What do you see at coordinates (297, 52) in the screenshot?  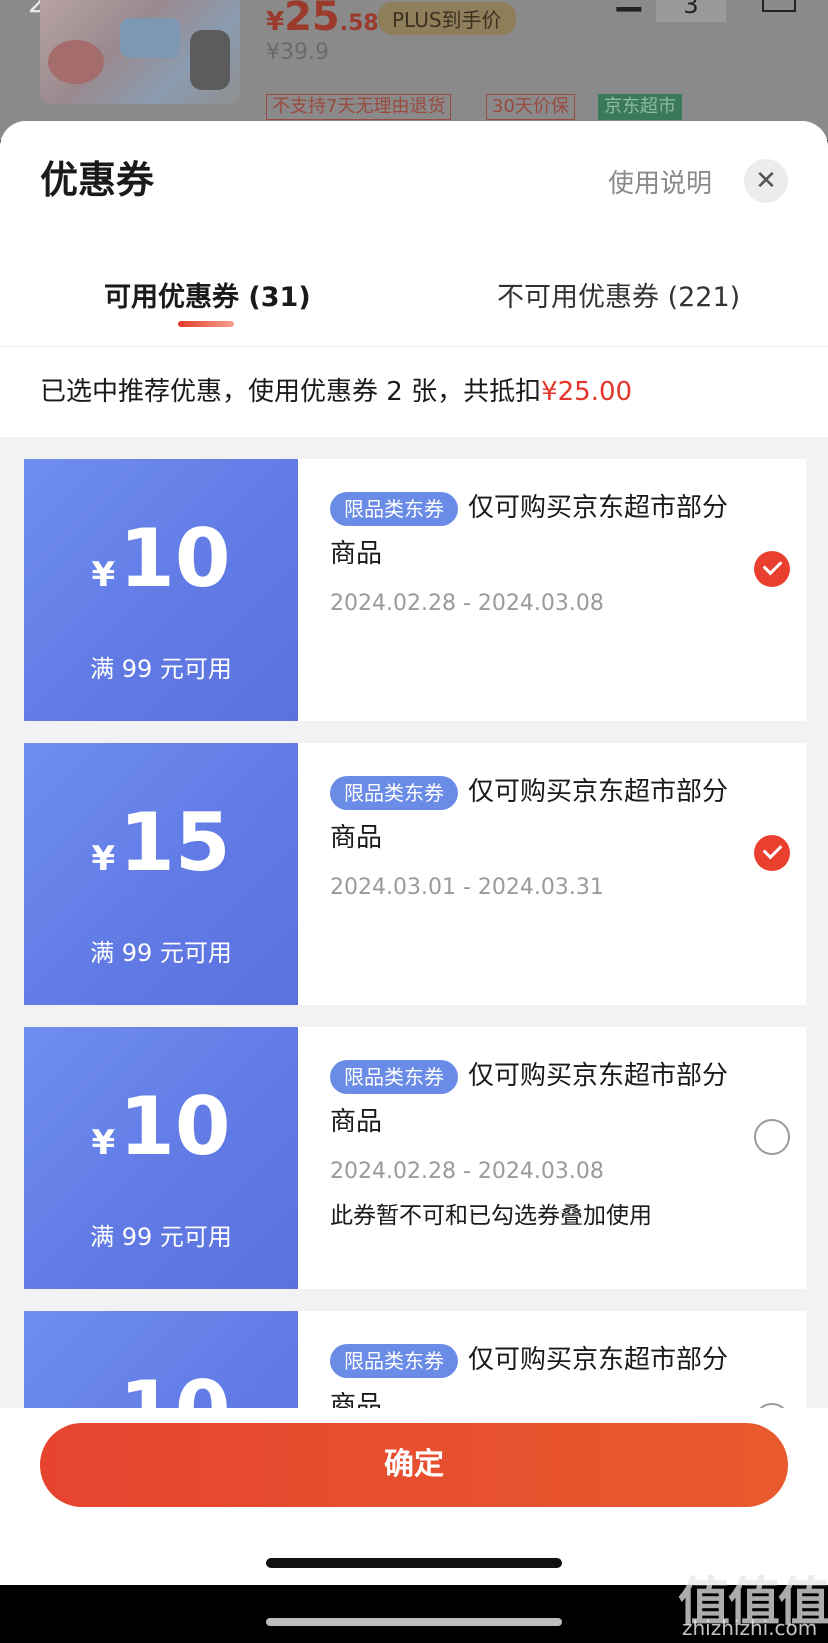 I see `original-price: ¥39.9` at bounding box center [297, 52].